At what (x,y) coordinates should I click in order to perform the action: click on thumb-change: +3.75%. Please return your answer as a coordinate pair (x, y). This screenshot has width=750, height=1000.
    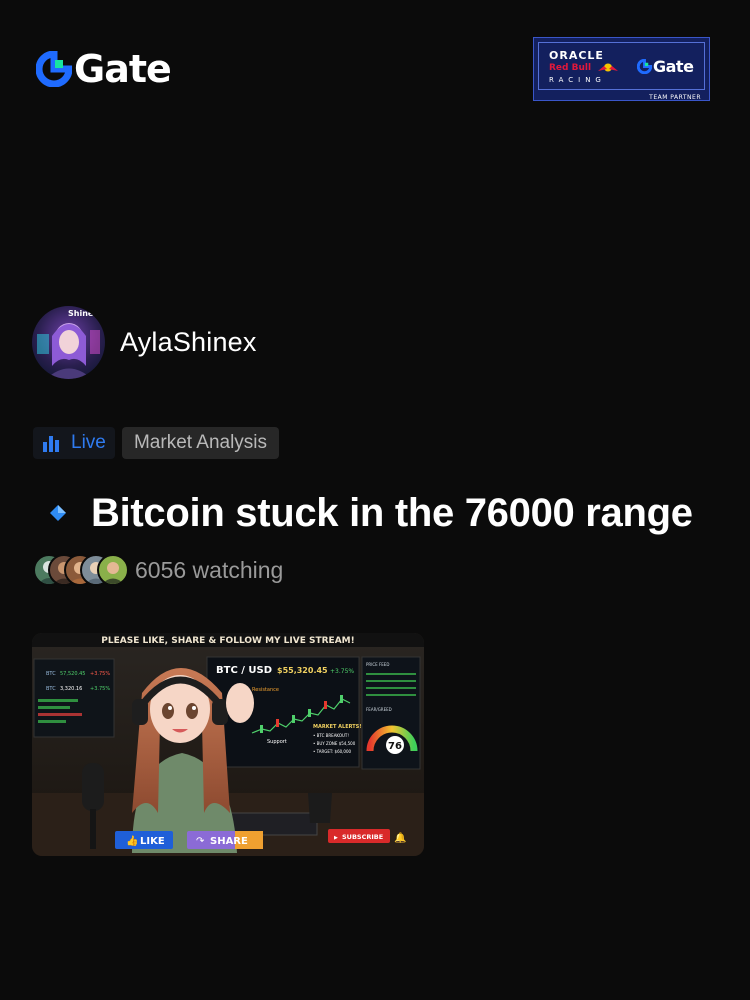
    Looking at the image, I should click on (342, 671).